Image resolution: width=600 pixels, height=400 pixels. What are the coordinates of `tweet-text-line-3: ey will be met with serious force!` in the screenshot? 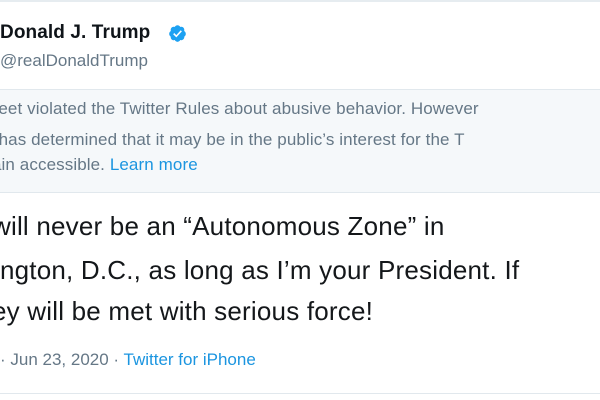 It's located at (187, 311).